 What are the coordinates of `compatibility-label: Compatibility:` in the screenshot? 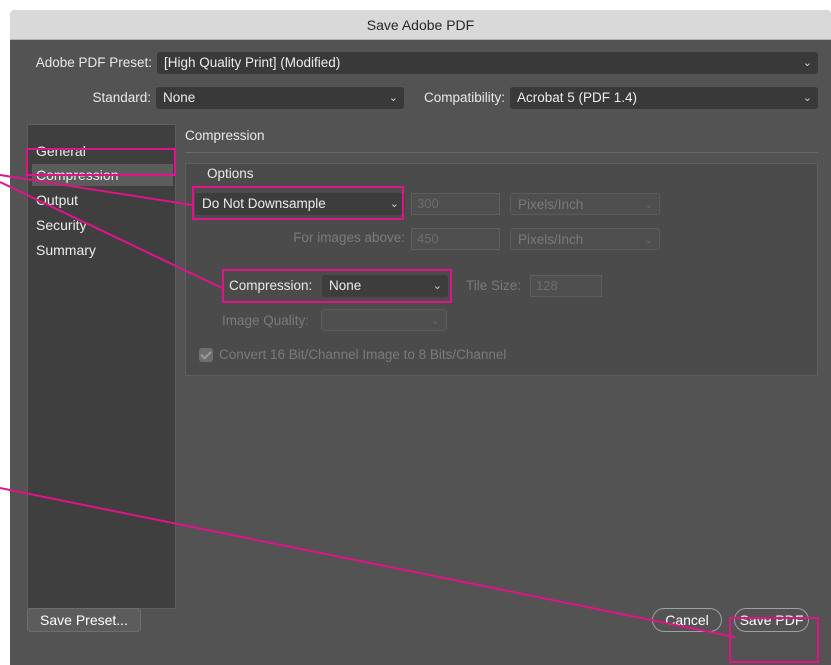 It's located at (464, 97).